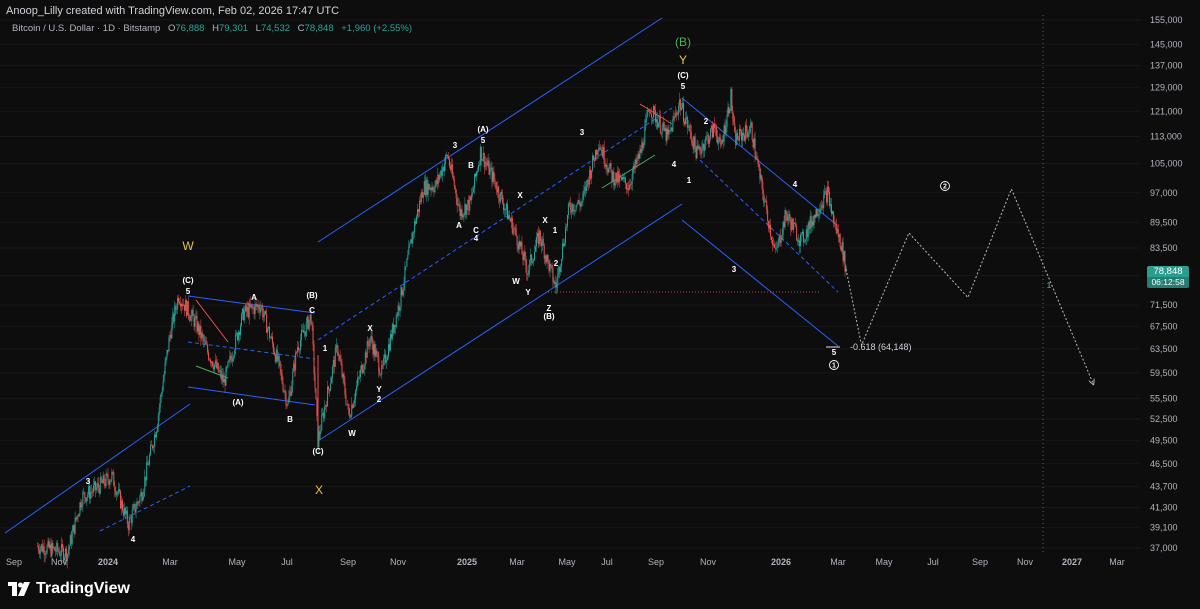 The height and width of the screenshot is (609, 1200). Describe the element at coordinates (108, 562) in the screenshot. I see `x-tick-label: 2024` at that location.